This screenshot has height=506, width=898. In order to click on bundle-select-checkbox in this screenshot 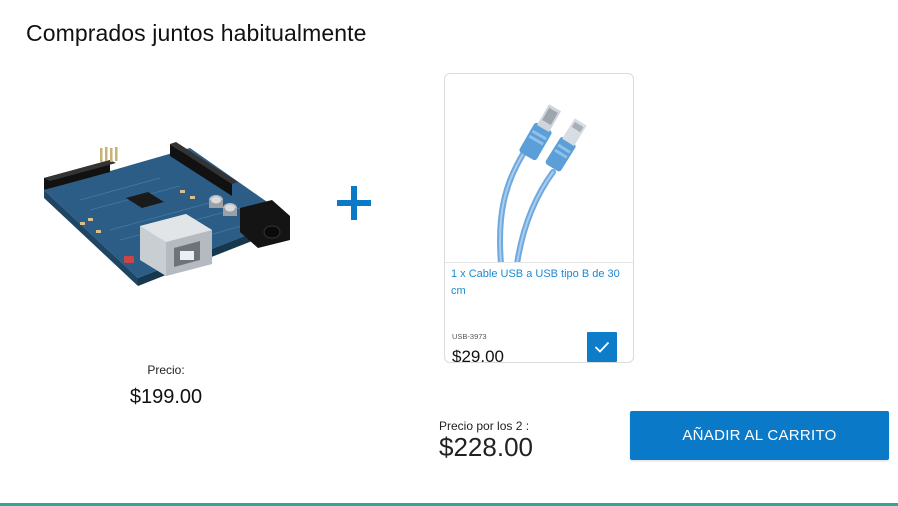, I will do `click(602, 347)`.